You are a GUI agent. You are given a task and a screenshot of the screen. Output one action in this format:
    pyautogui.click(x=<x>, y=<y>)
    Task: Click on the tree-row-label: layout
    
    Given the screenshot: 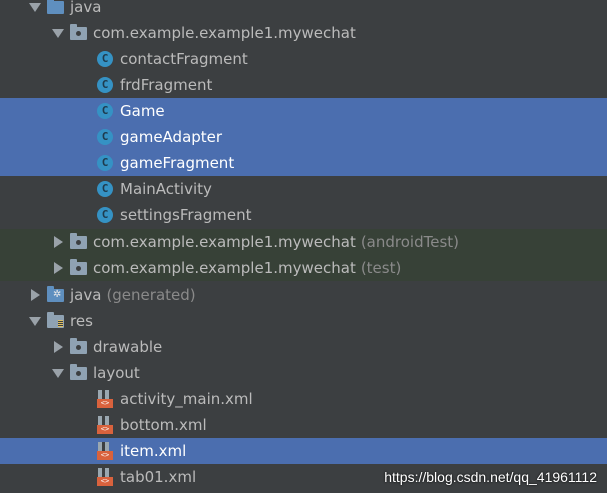 What is the action you would take?
    pyautogui.click(x=116, y=373)
    